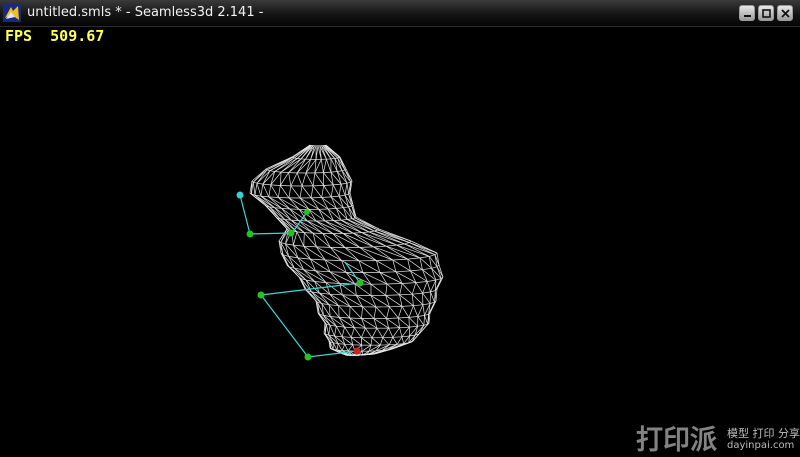  I want to click on control-lines, so click(300, 276).